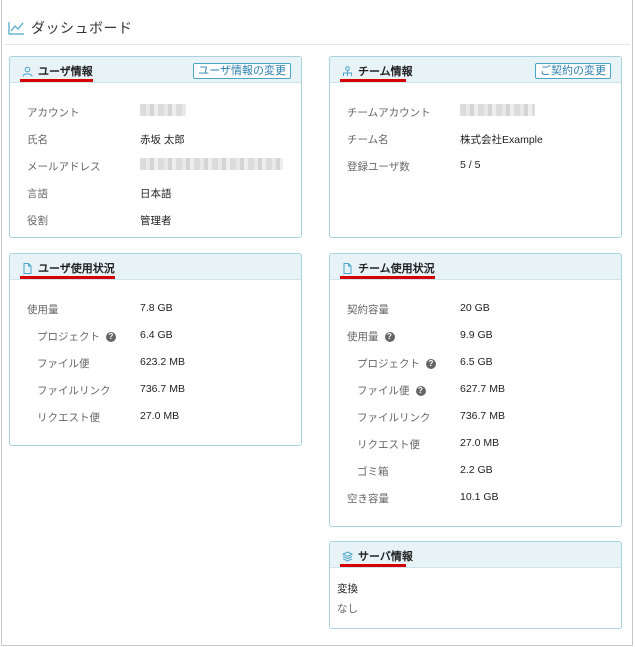  I want to click on server-info-panel: サーバ情報 変換 なし, so click(475, 585).